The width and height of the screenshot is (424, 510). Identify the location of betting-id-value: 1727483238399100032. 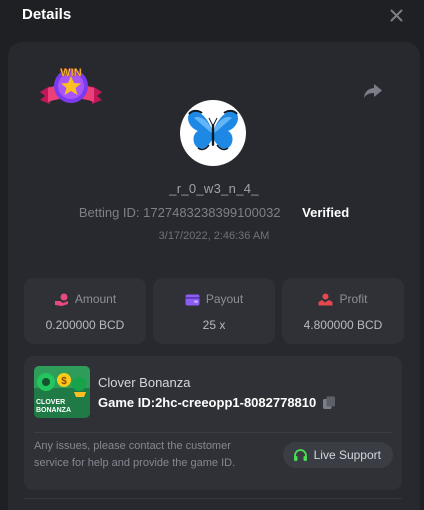
(212, 212).